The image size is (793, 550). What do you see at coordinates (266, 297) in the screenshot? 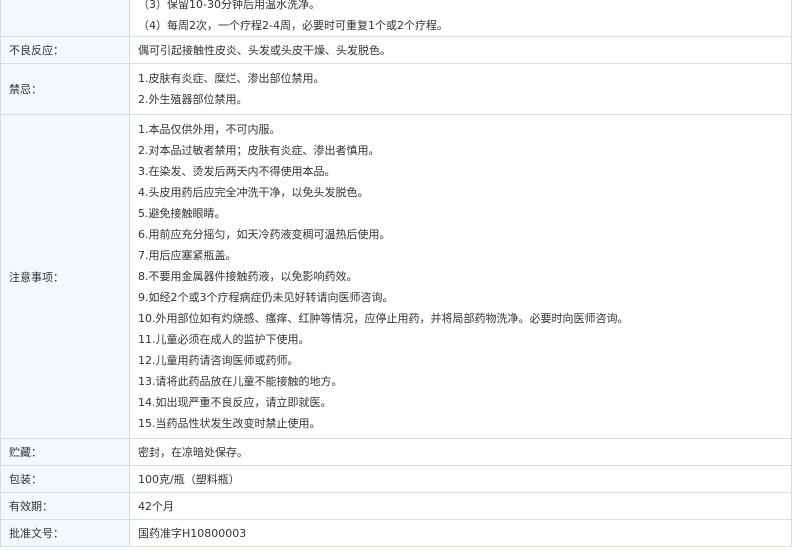
I see `precaution-item: 9.如经2个或3个疗程病症仍未见好转请向医师咨询。` at bounding box center [266, 297].